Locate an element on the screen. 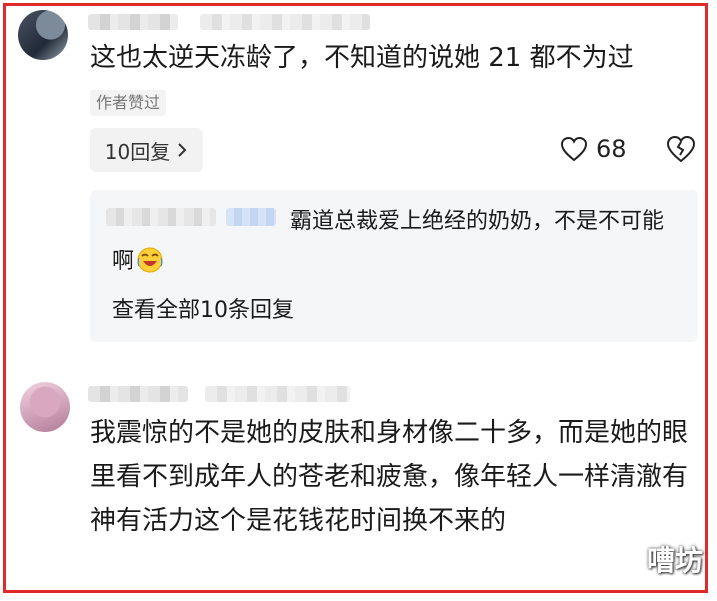 The width and height of the screenshot is (717, 601). dislike-button is located at coordinates (681, 151).